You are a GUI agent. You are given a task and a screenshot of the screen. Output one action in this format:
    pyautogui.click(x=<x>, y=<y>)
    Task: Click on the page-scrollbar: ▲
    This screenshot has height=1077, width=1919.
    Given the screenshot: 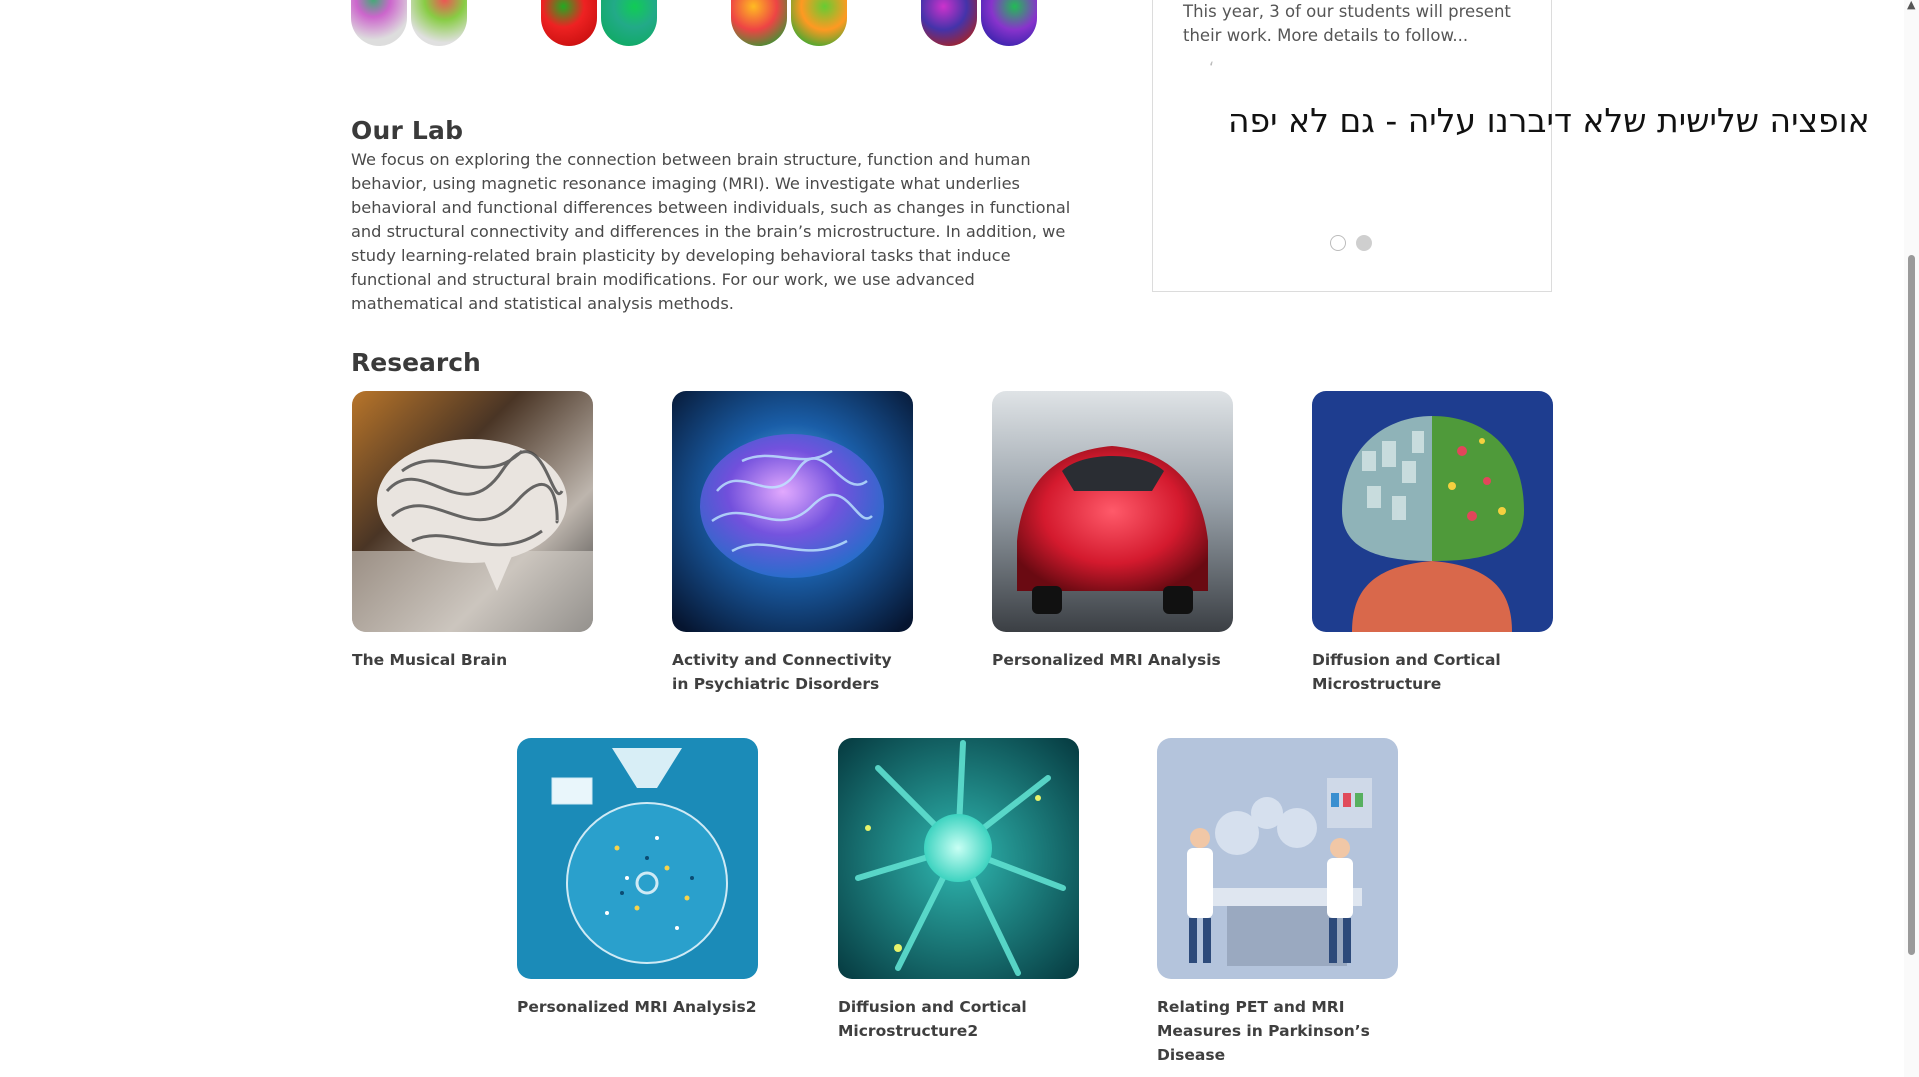 What is the action you would take?
    pyautogui.click(x=1911, y=538)
    